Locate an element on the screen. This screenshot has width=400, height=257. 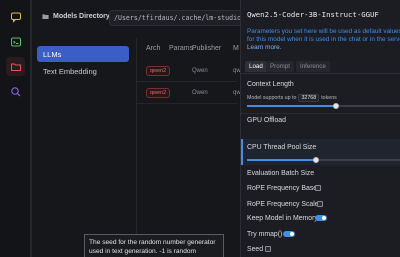
models-directory-path: /Users/tfirdaus/.cache/lm-studio/model is located at coordinates (184, 18).